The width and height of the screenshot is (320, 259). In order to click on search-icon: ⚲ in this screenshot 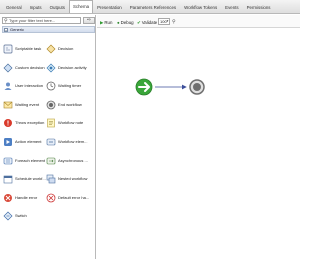, I will do `click(6, 21)`.